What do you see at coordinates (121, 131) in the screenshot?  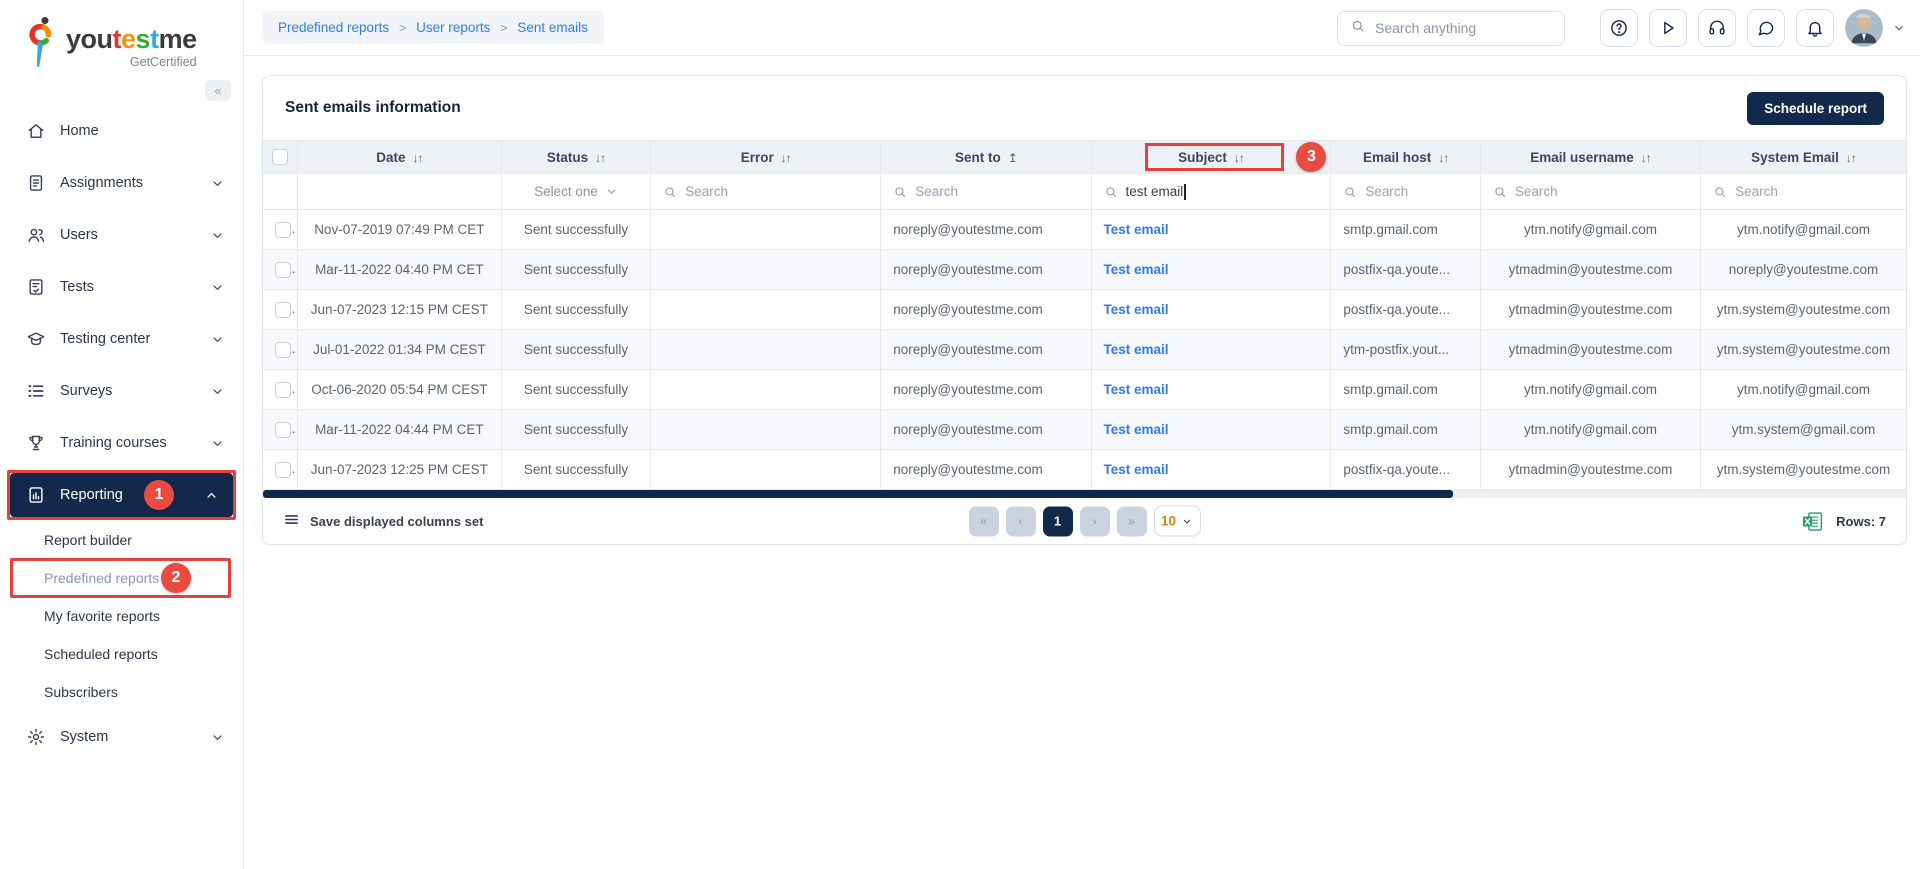 I see `sidebar-item-home: Home` at bounding box center [121, 131].